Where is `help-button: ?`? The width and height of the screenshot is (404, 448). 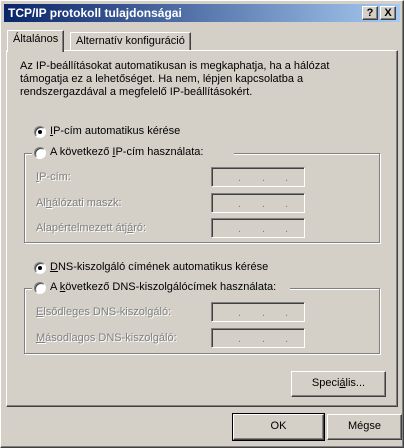
help-button: ? is located at coordinates (370, 13).